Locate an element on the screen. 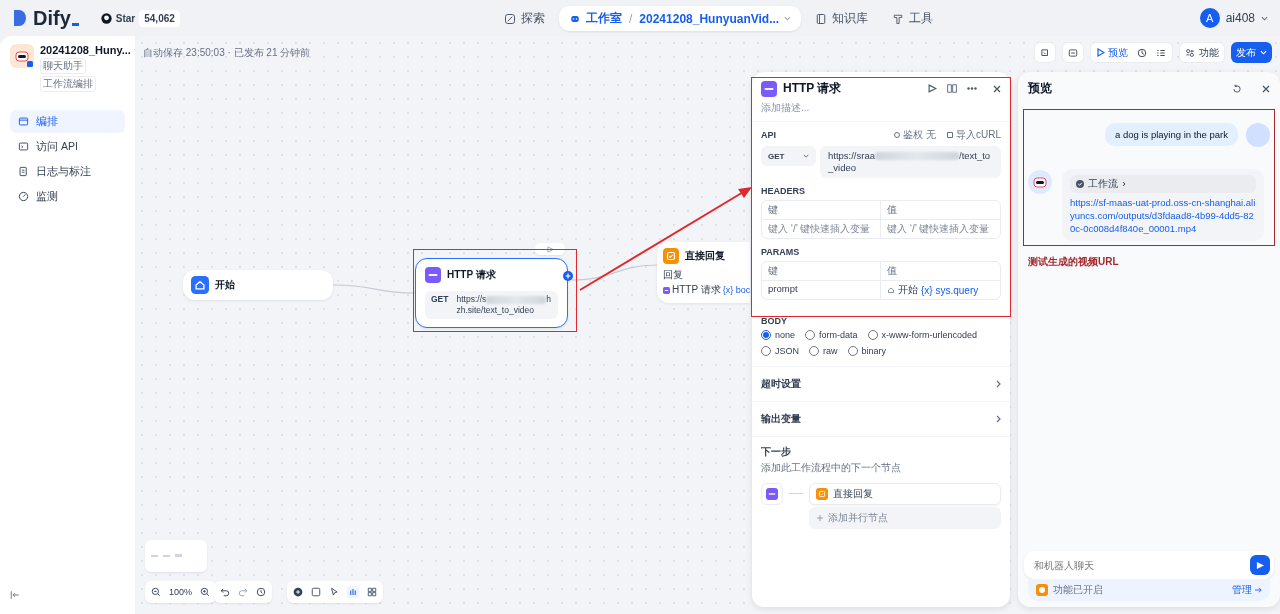 The image size is (1280, 614). start-node: 开始 is located at coordinates (258, 285).